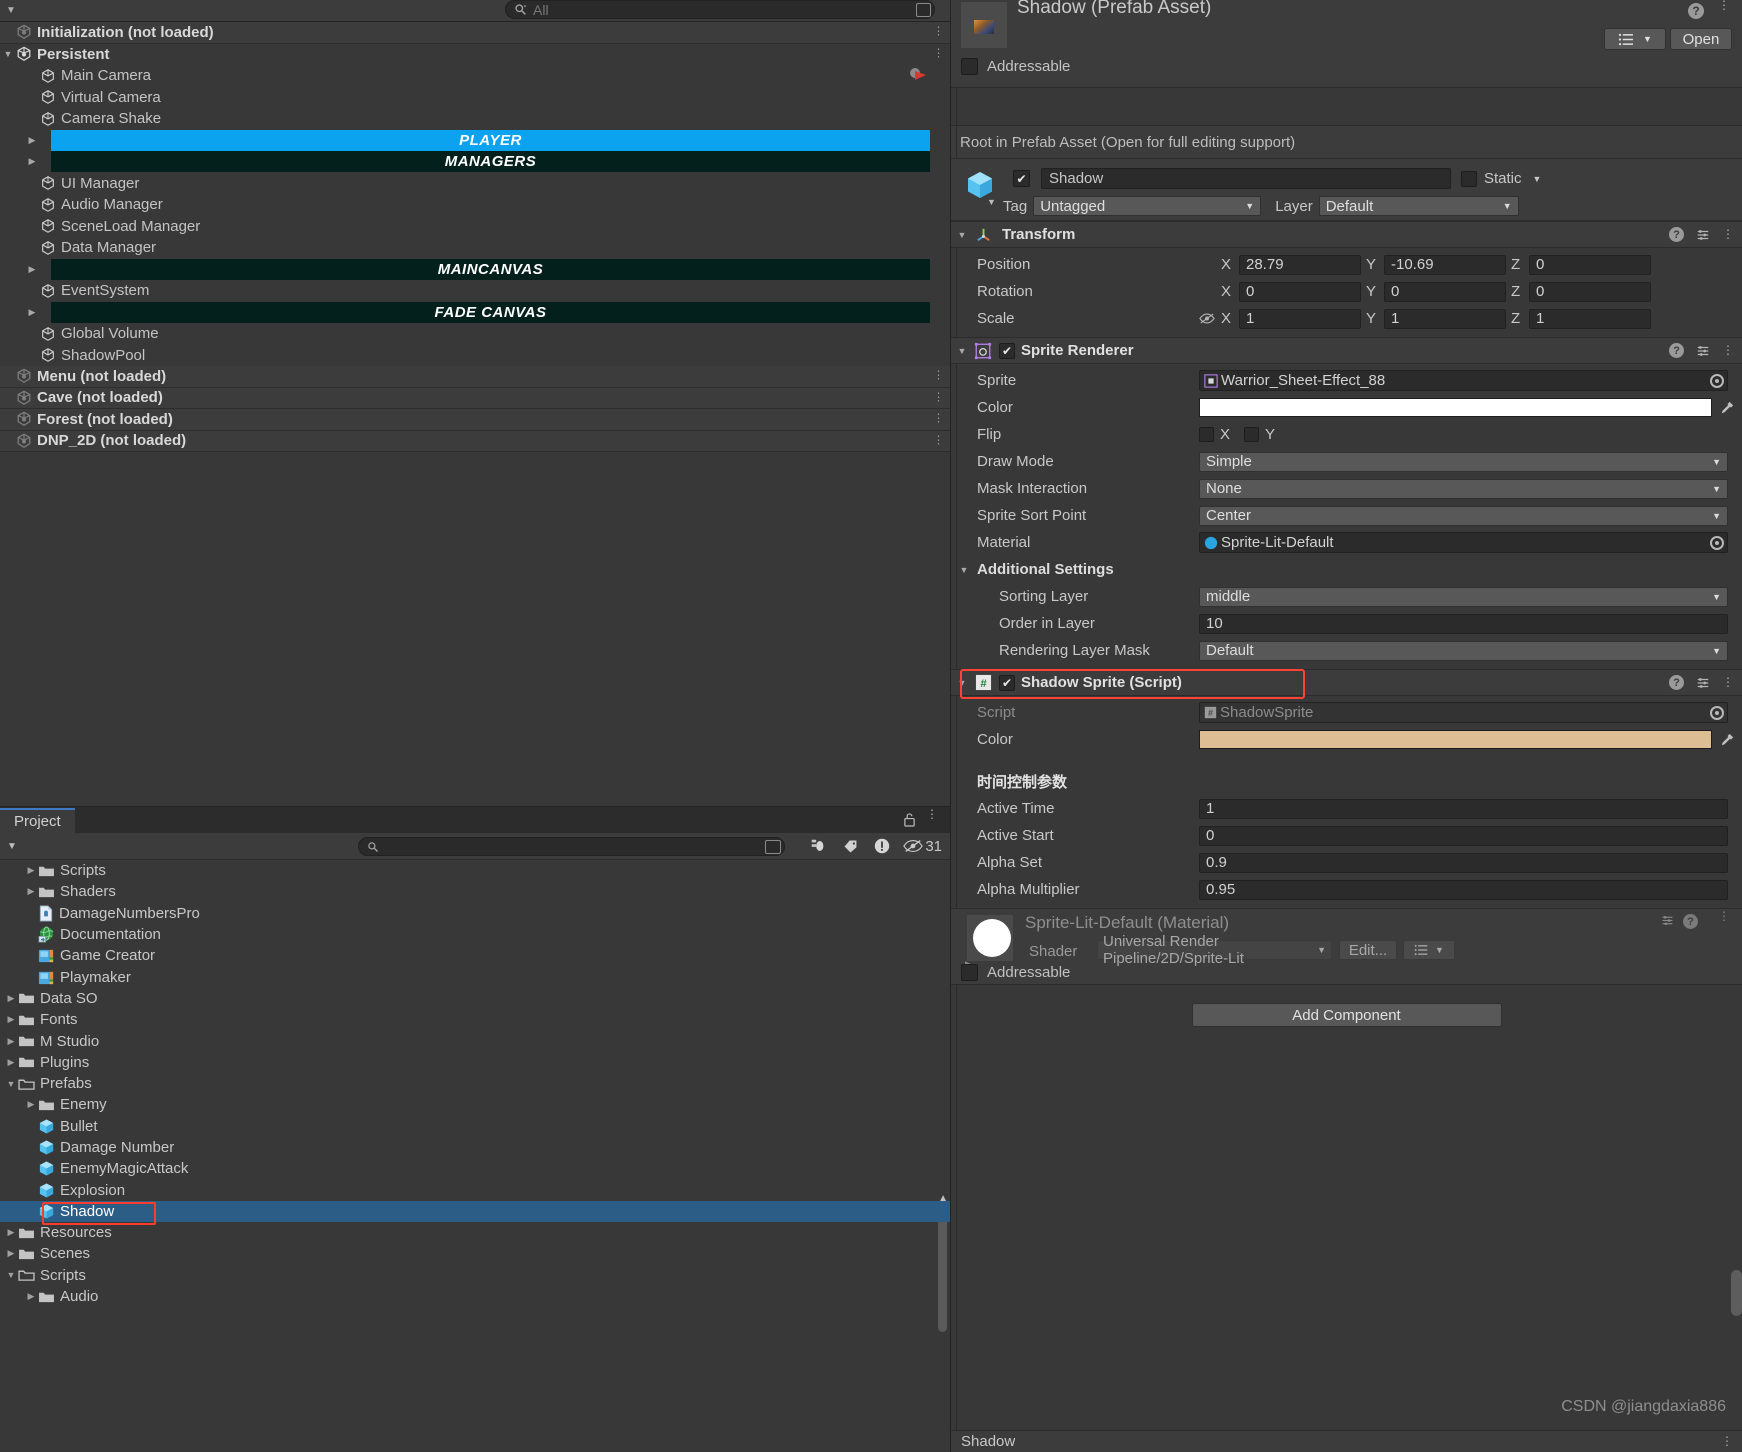  Describe the element at coordinates (475, 184) in the screenshot. I see `hierarchy-row: UI Manager` at that location.